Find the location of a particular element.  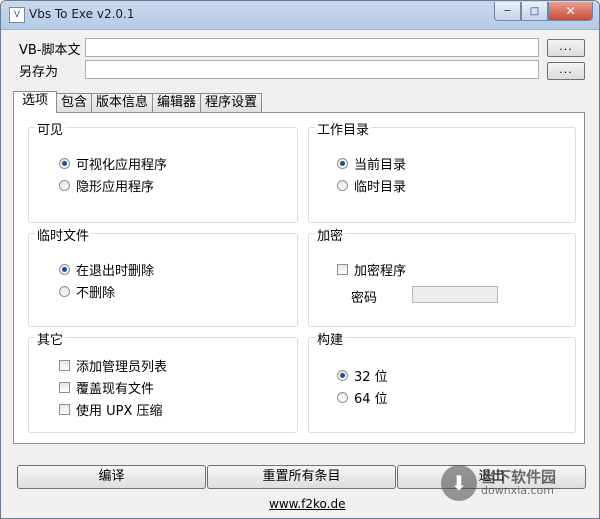

watermark-text: 当下软件园 downxia.com is located at coordinates (518, 483).